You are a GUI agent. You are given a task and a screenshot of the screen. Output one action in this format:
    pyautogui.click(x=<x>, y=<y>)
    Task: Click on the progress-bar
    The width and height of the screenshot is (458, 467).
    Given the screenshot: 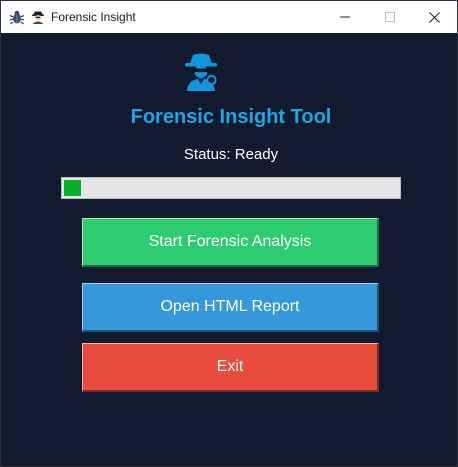 What is the action you would take?
    pyautogui.click(x=231, y=188)
    